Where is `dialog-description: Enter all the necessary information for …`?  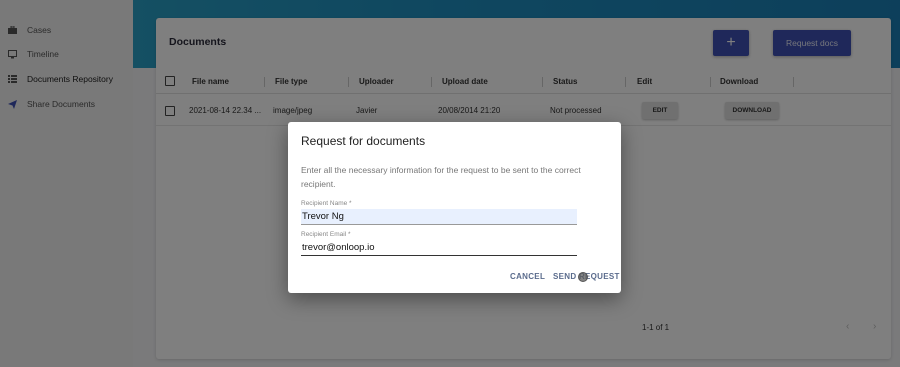 dialog-description: Enter all the necessary information for … is located at coordinates (441, 177).